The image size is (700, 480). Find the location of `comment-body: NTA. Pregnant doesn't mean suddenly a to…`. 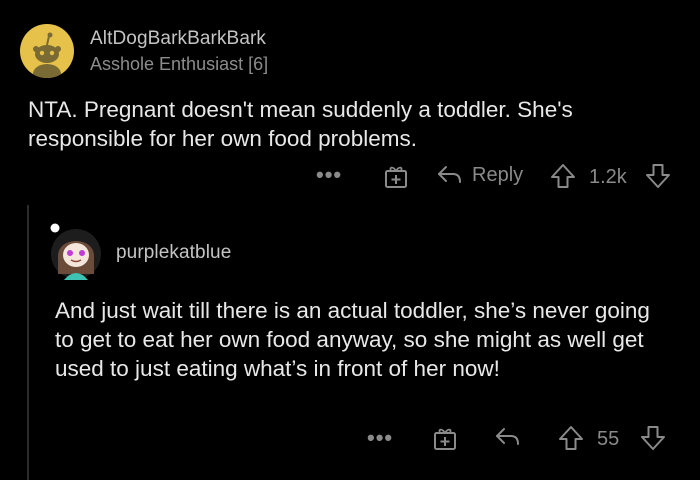

comment-body: NTA. Pregnant doesn't mean suddenly a to… is located at coordinates (300, 124).